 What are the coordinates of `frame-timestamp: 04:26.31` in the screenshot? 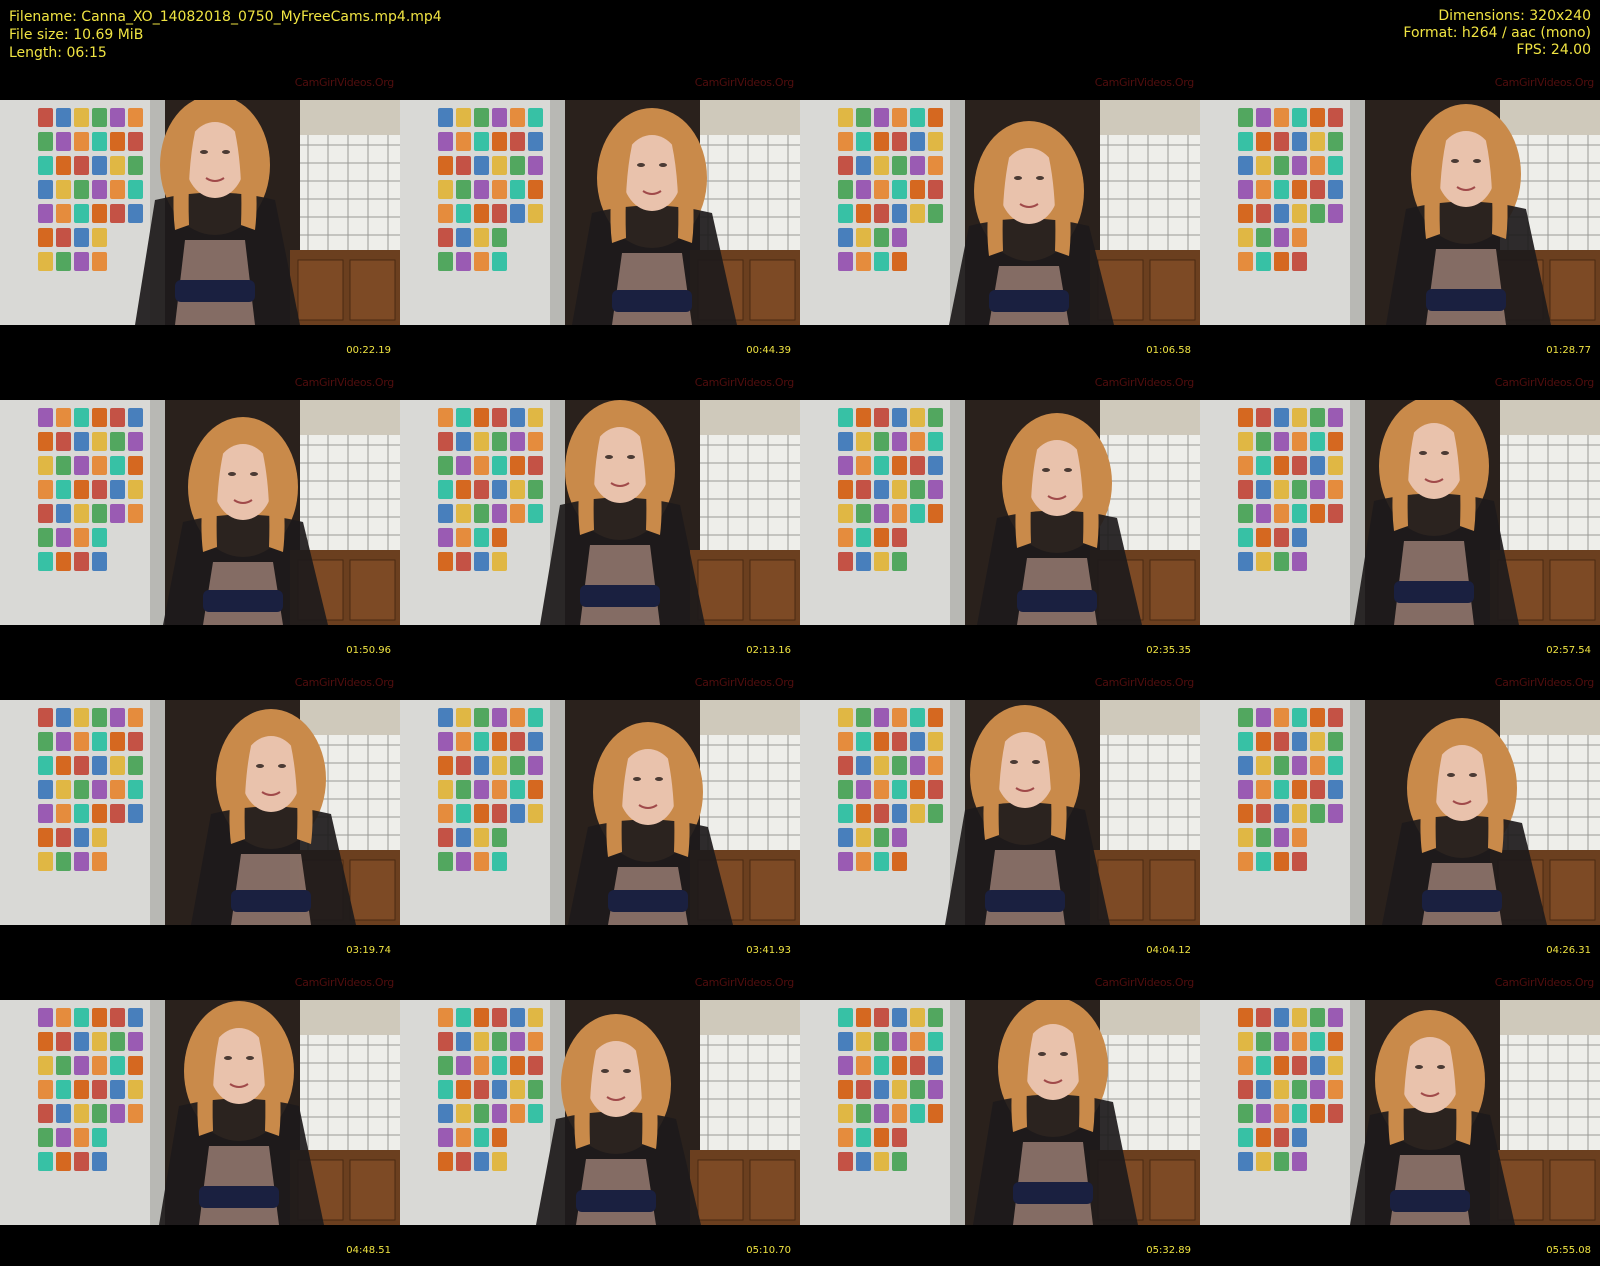 It's located at (1568, 950).